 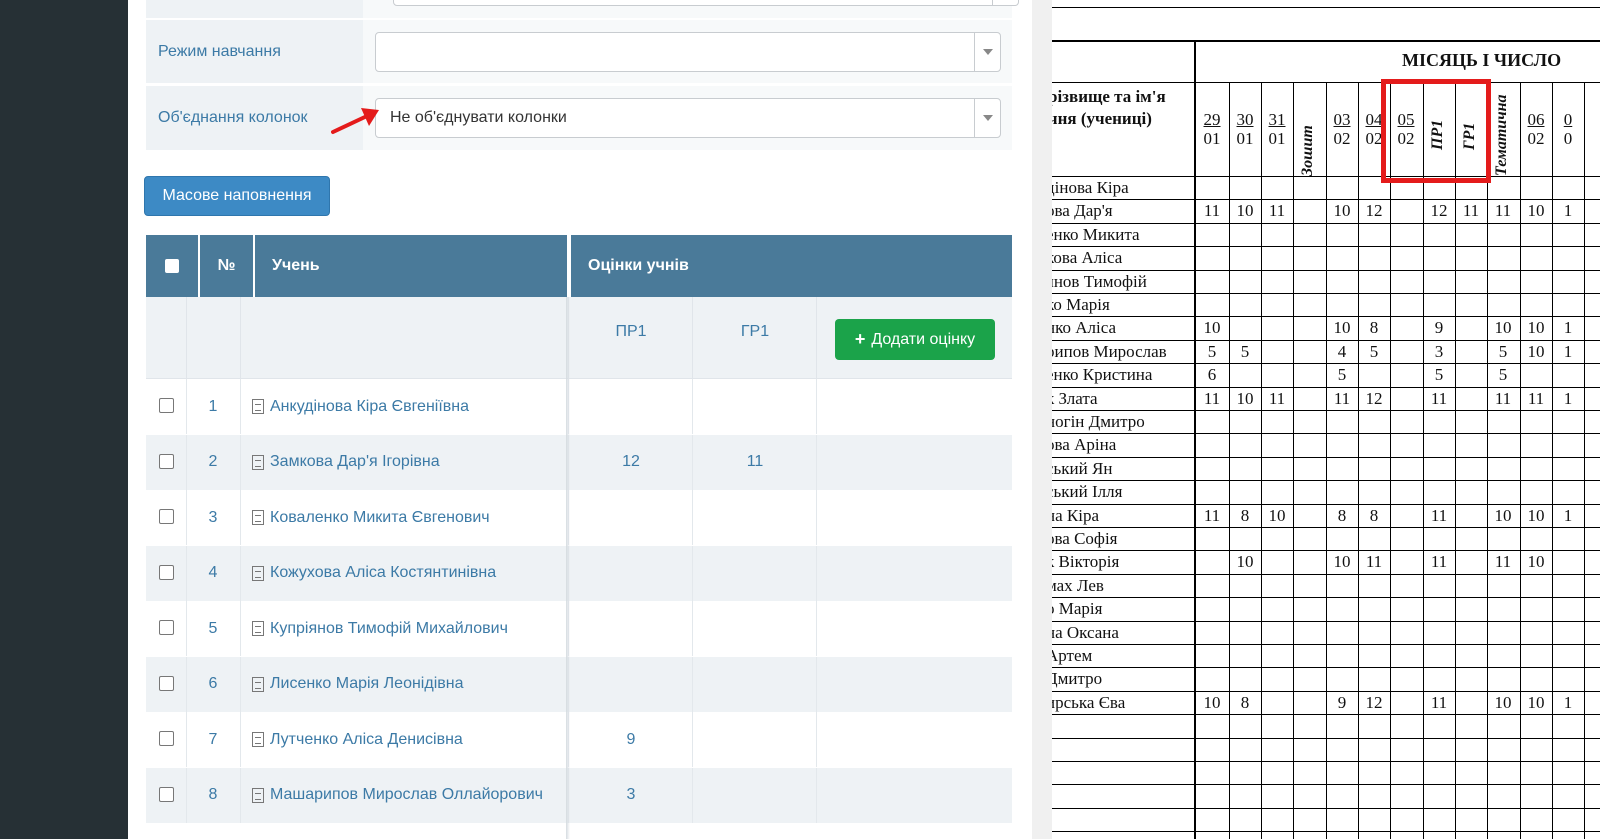 What do you see at coordinates (755, 462) in the screenshot?
I see `grade-gr1-cell: 11` at bounding box center [755, 462].